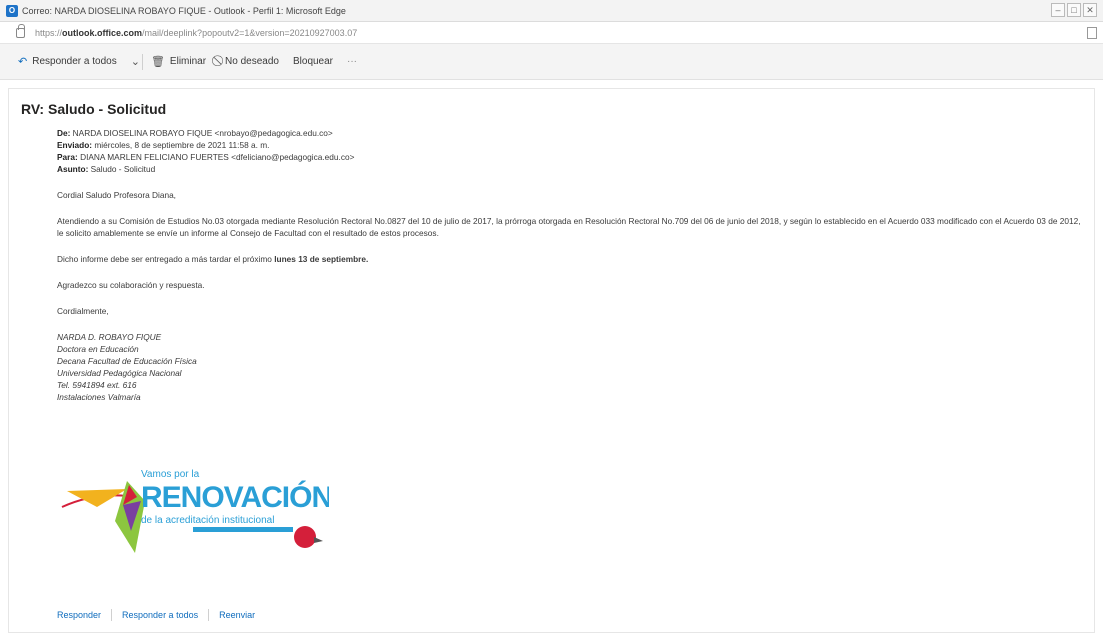  I want to click on forward-link: Reenviar, so click(237, 615).